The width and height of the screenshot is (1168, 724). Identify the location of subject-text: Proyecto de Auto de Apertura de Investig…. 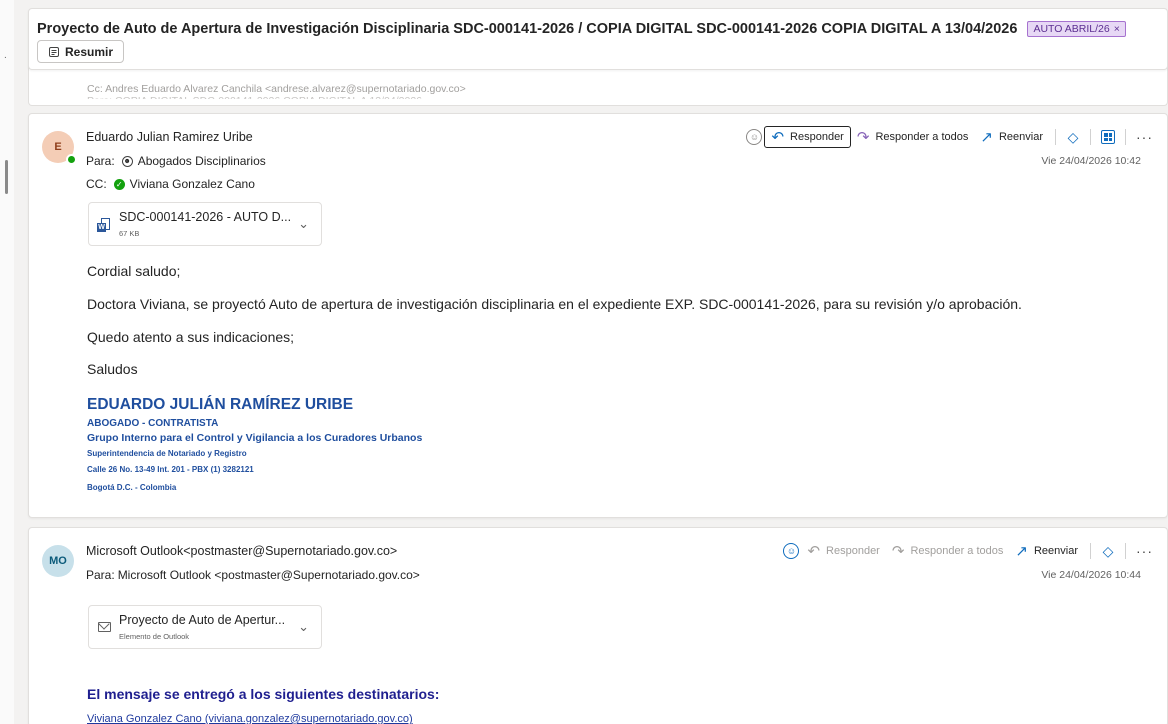
(527, 29).